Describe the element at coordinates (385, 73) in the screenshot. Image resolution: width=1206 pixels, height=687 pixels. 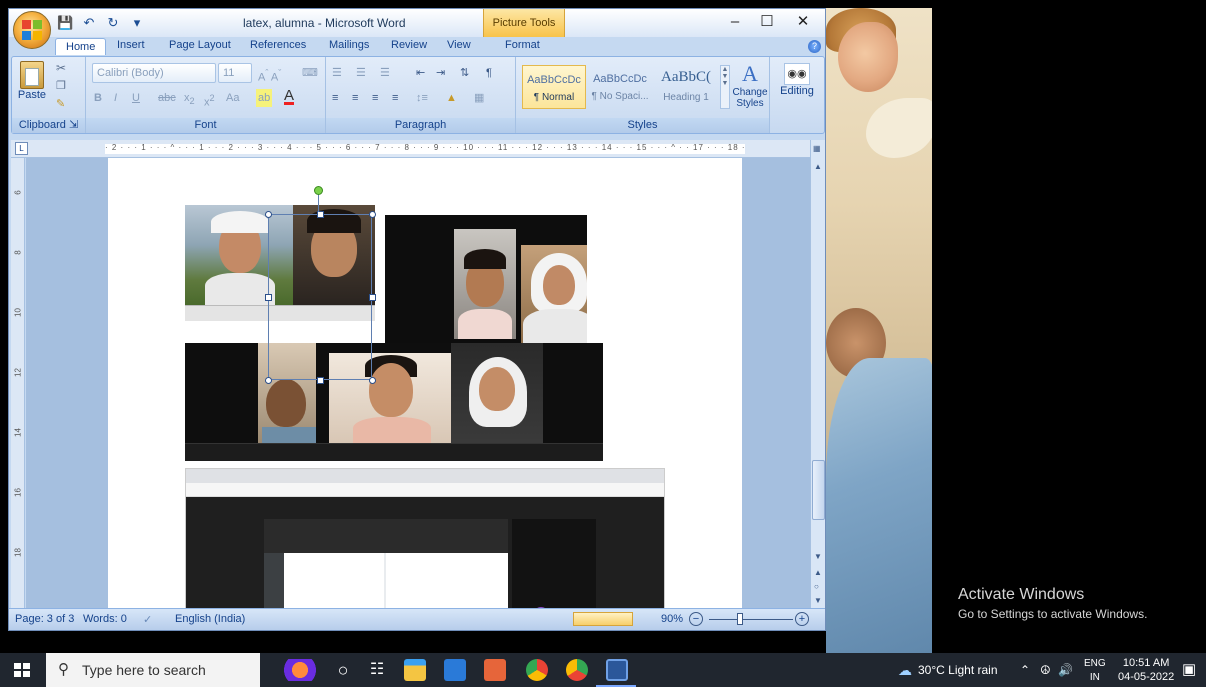
I see `multilevel-list-icon: ☰` at that location.